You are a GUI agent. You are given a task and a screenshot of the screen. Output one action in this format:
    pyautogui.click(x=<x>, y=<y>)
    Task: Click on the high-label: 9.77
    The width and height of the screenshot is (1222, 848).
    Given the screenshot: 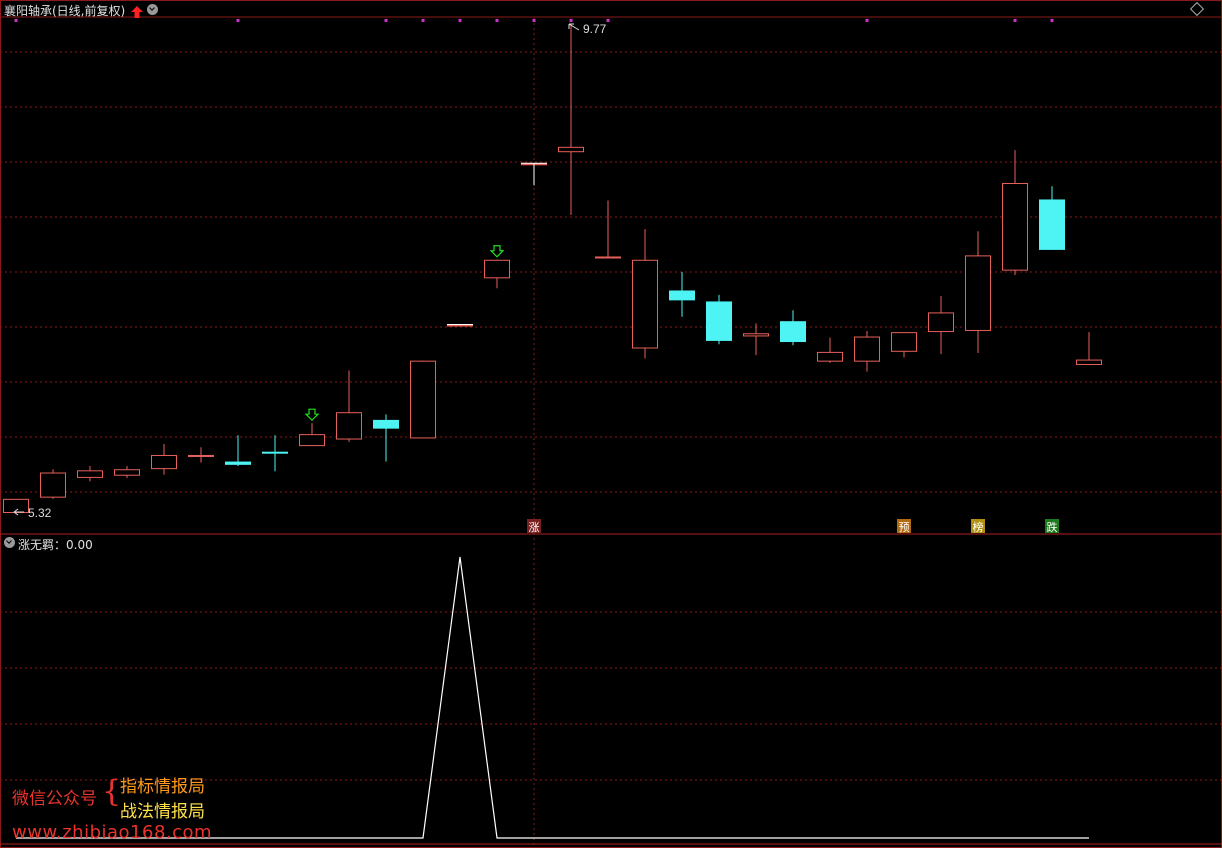 What is the action you would take?
    pyautogui.click(x=595, y=29)
    